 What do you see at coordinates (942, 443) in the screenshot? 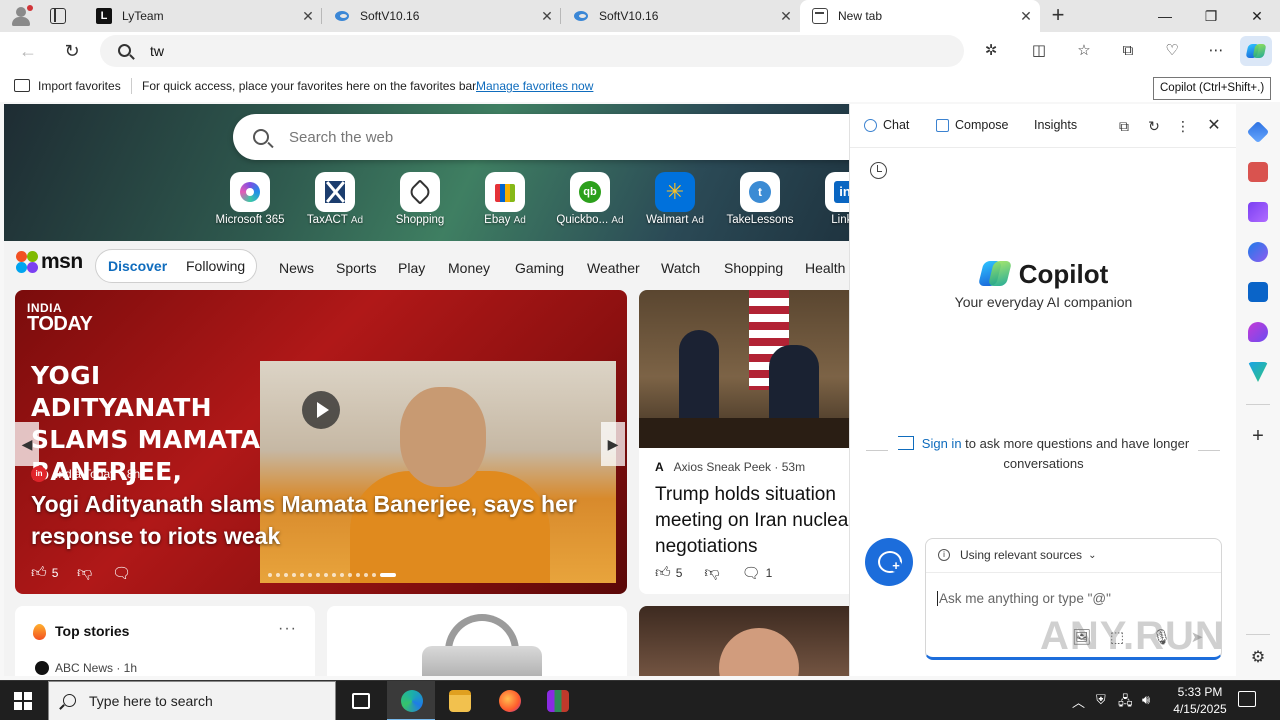
I see `signin-link: Sign in` at bounding box center [942, 443].